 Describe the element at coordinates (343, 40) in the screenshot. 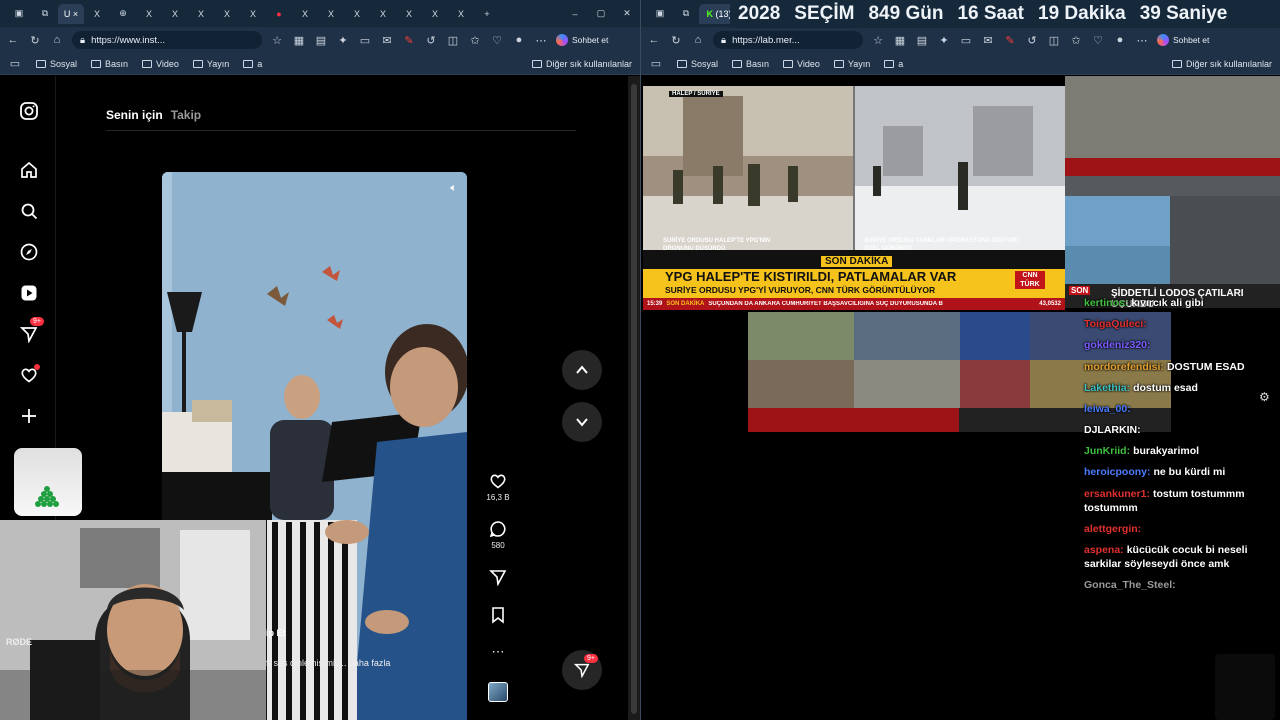

I see `extension-icon-3: ✦` at that location.